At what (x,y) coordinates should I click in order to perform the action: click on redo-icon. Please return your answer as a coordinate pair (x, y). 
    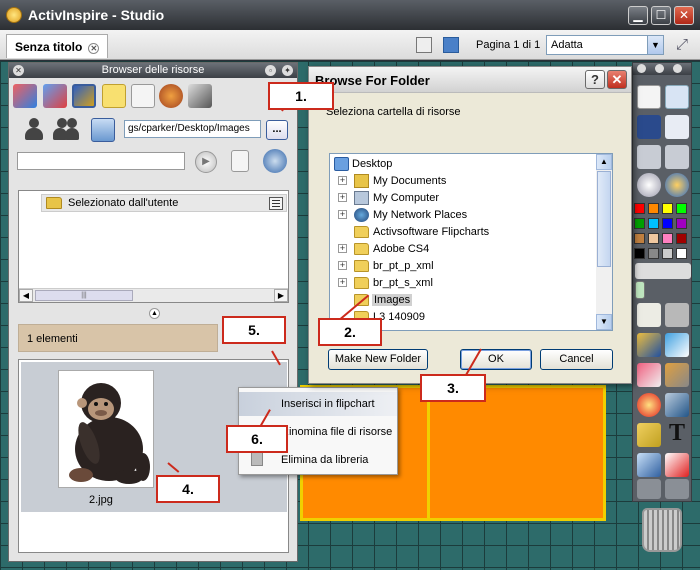
    Looking at the image, I should click on (677, 489).